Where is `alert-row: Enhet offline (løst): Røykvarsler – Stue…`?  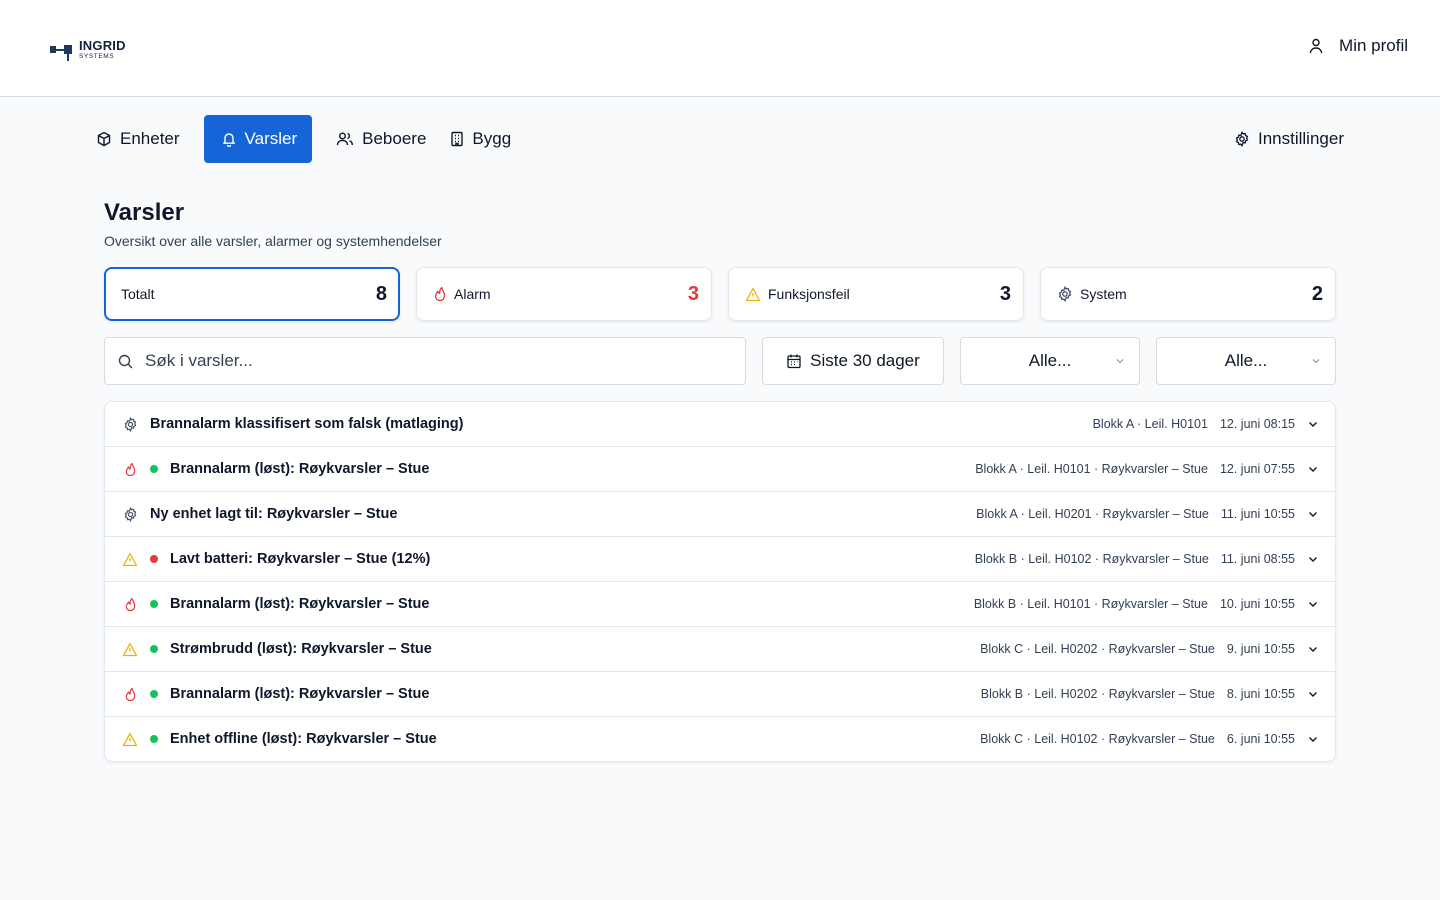
alert-row: Enhet offline (løst): Røykvarsler – Stue… is located at coordinates (720, 739).